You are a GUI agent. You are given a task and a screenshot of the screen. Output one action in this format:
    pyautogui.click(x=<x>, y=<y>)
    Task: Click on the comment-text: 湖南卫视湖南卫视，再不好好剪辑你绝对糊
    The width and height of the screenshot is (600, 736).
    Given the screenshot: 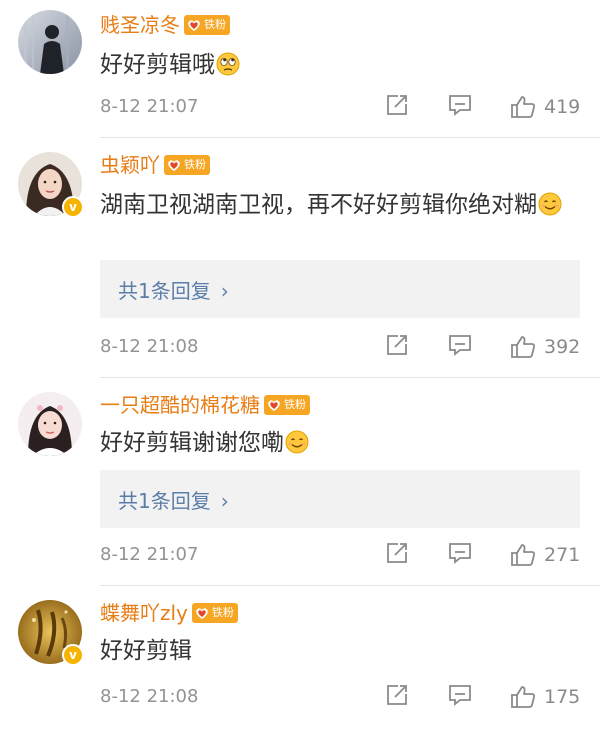 What is the action you would take?
    pyautogui.click(x=345, y=205)
    